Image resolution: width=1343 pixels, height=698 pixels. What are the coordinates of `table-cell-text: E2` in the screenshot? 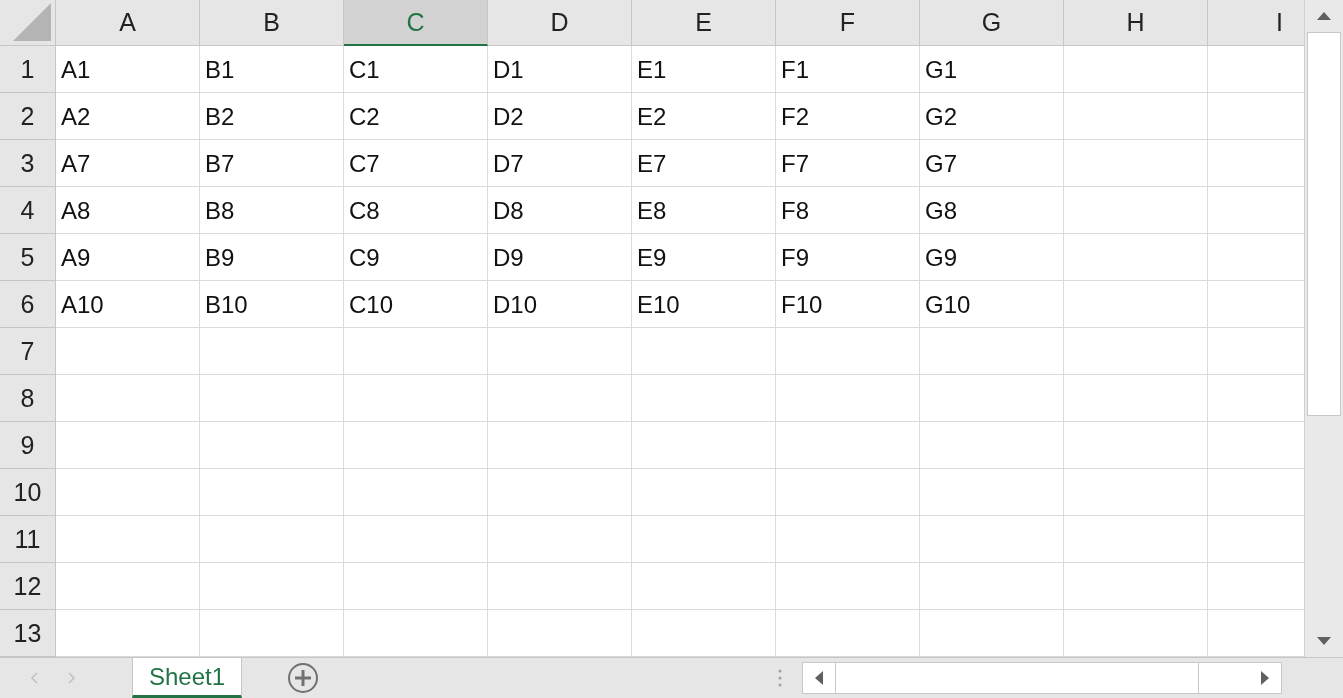 It's located at (652, 116).